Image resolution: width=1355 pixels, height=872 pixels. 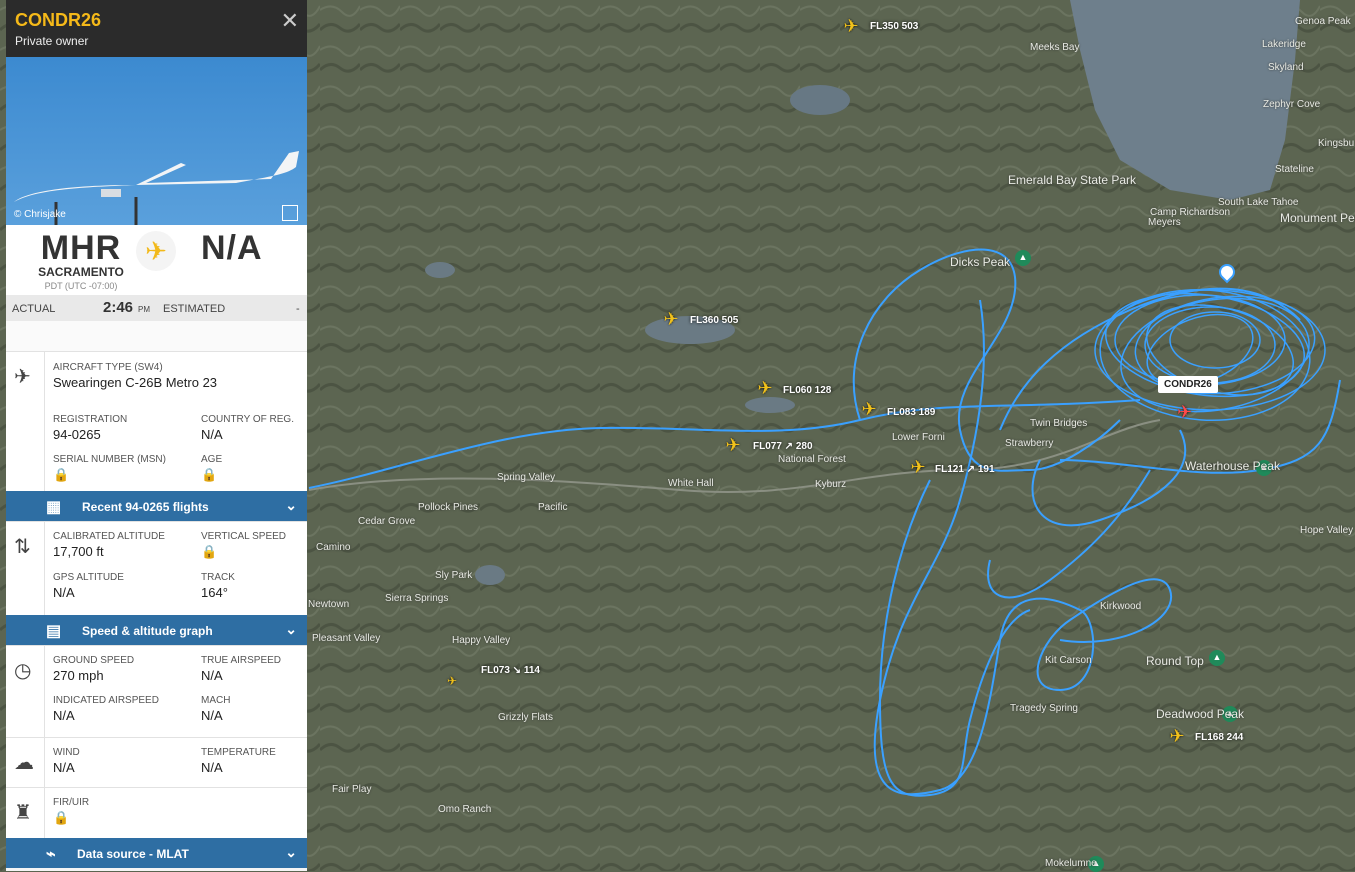 What do you see at coordinates (1336, 143) in the screenshot?
I see `place-label: Kingsbu` at bounding box center [1336, 143].